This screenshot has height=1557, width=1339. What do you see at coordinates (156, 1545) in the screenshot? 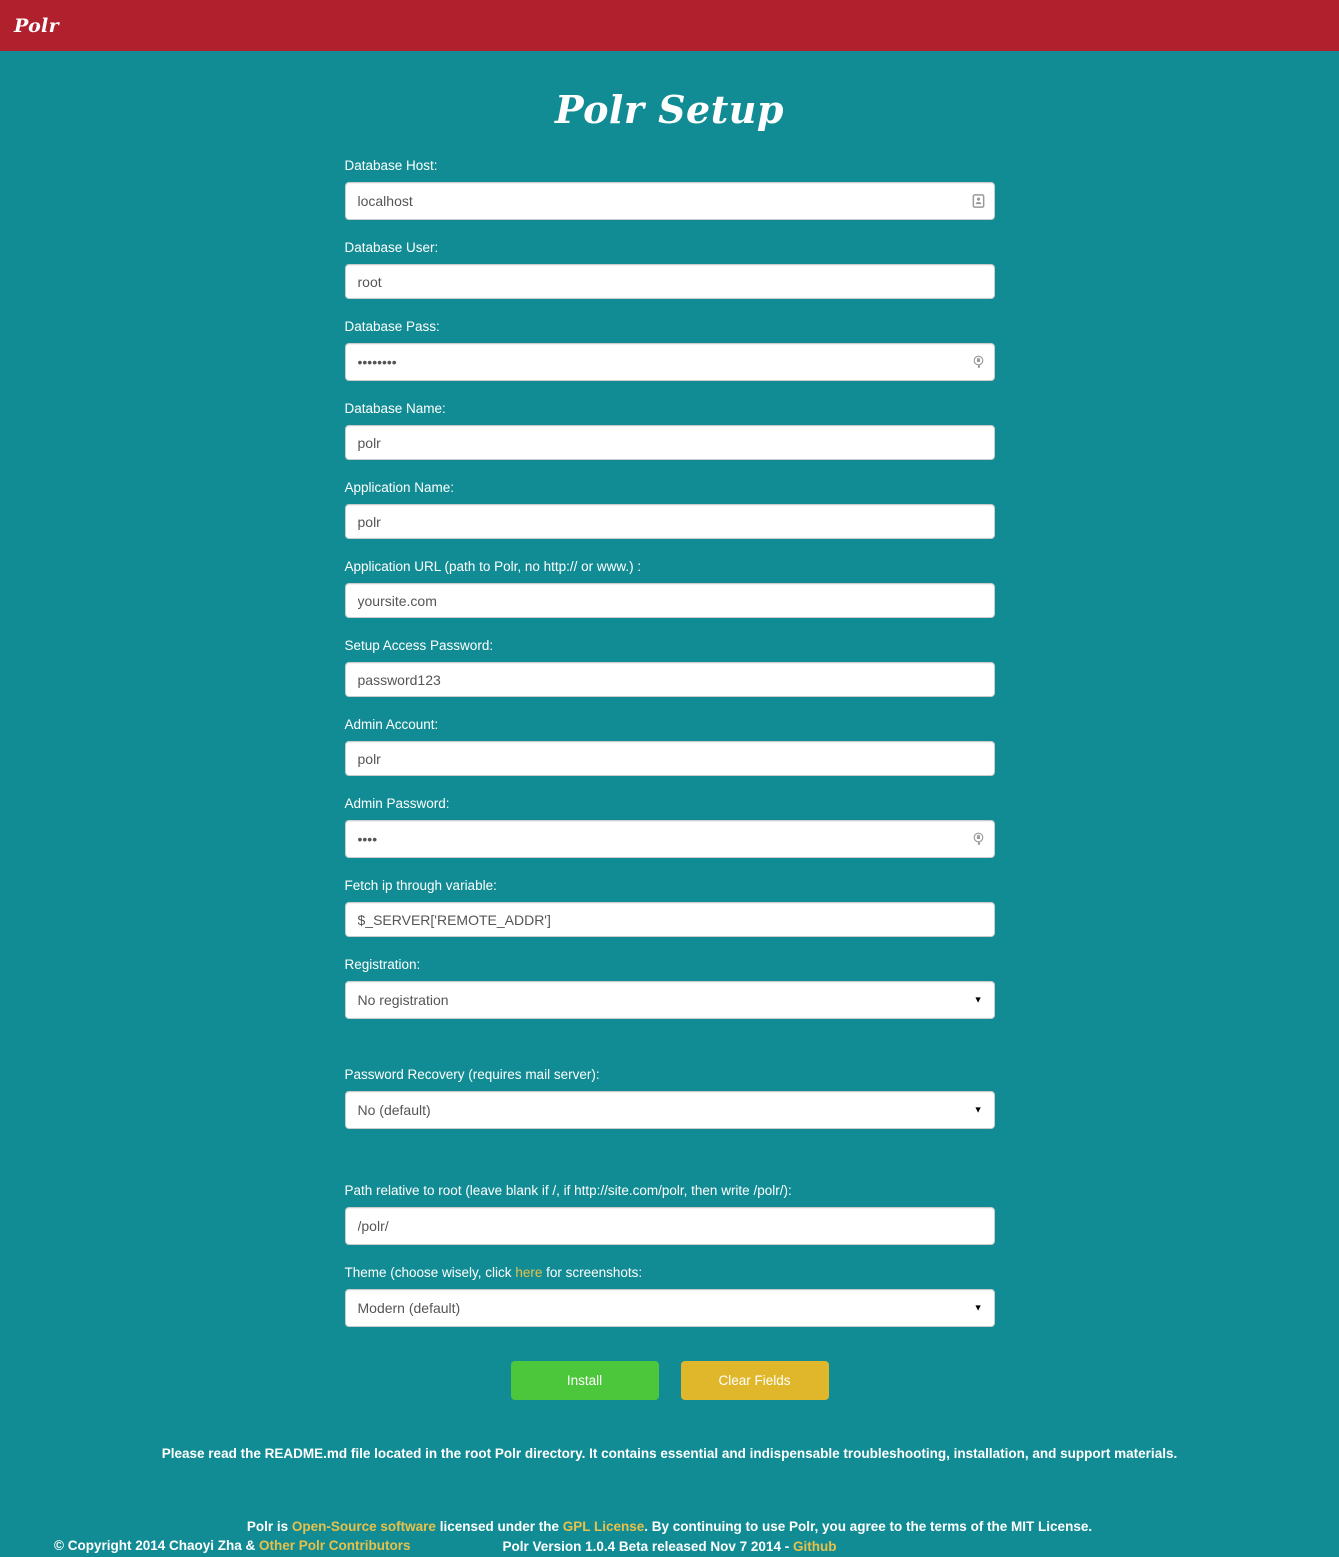
I see `copyright-text: © Copyright 2014 Chaoyi Zha &` at bounding box center [156, 1545].